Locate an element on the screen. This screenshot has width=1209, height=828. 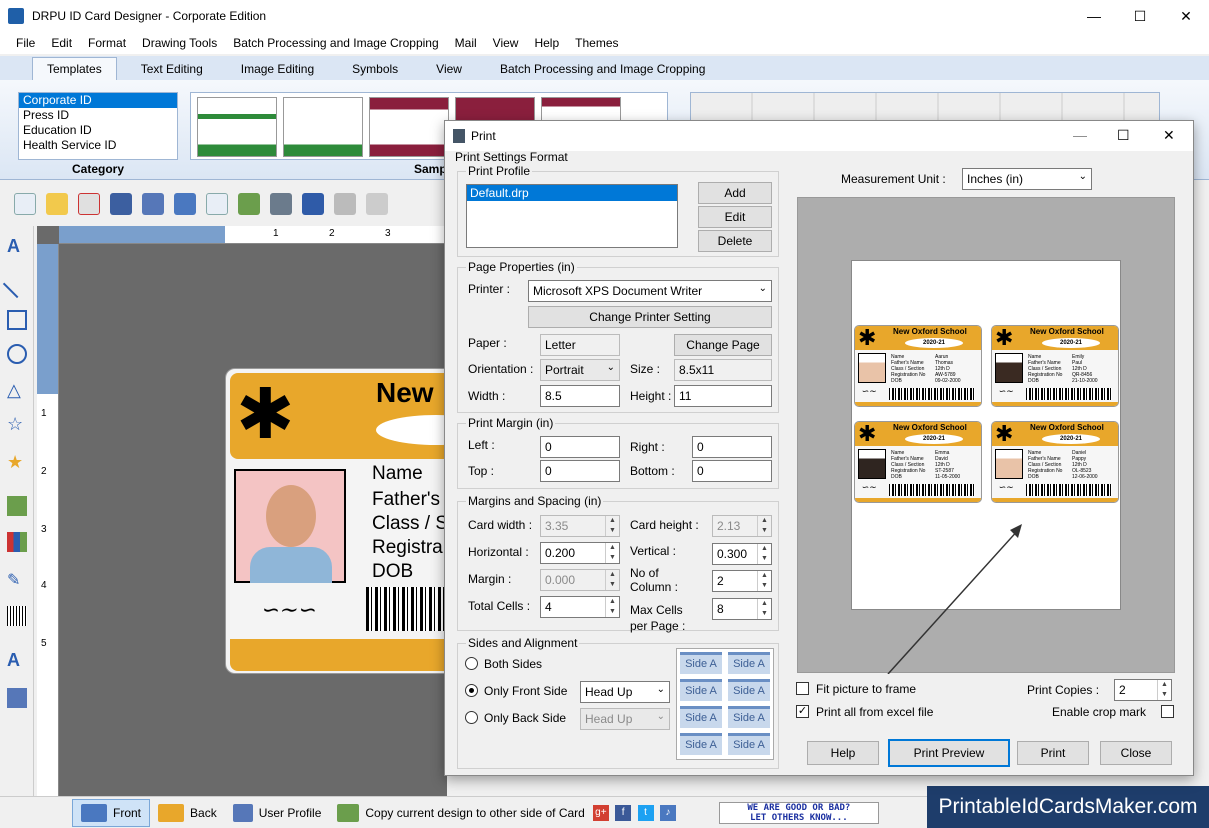
bottom-margin-field: 0 is located at coordinates (732, 471).